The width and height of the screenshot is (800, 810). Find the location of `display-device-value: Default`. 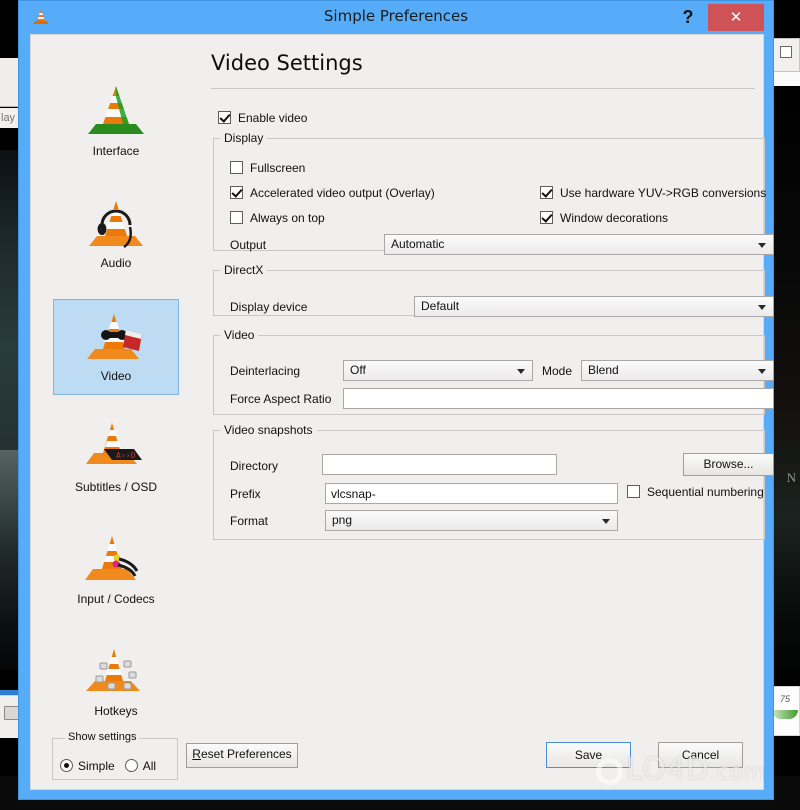

display-device-value: Default is located at coordinates (440, 306).